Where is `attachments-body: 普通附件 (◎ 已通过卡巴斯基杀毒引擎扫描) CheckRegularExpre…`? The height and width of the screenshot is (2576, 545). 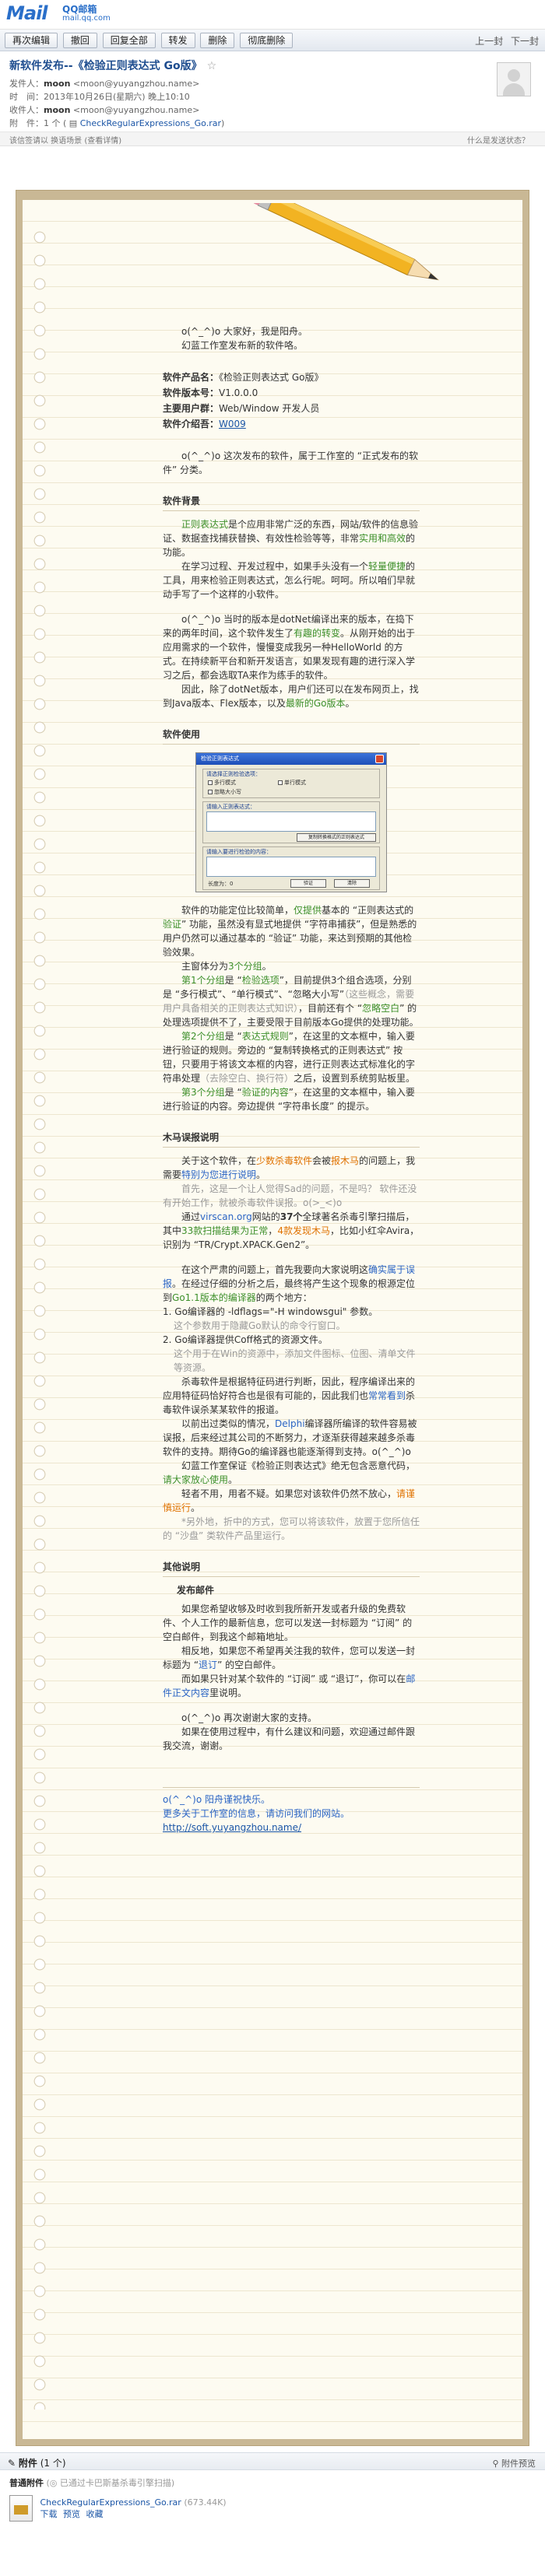
attachments-body: 普通附件 (◎ 已通过卡巴斯基杀毒引擎扫描) CheckRegularExpre… is located at coordinates (272, 2499).